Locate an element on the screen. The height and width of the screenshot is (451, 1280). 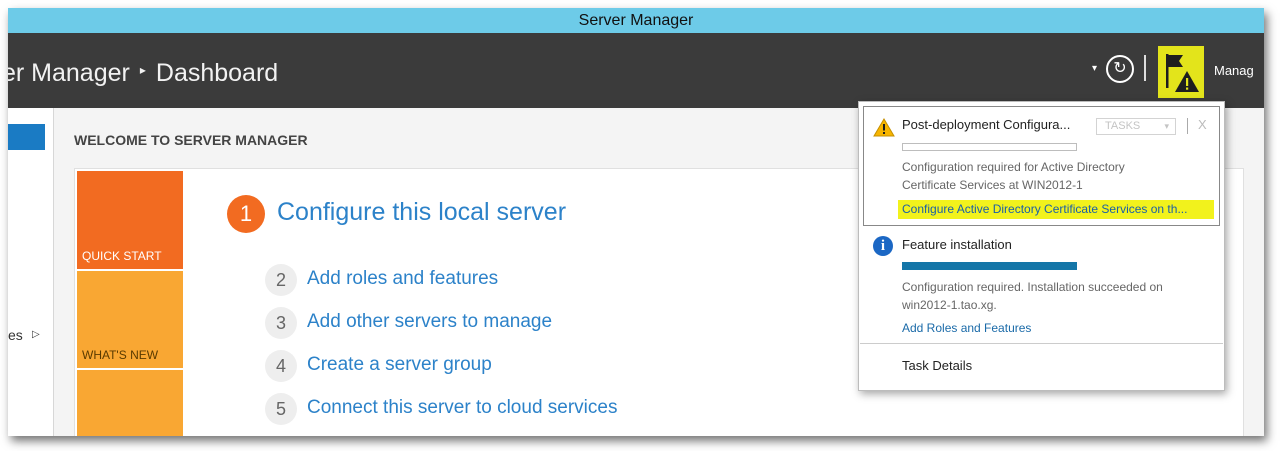
breadcrumb: er Manager ▸ Dashboard is located at coordinates (143, 73).